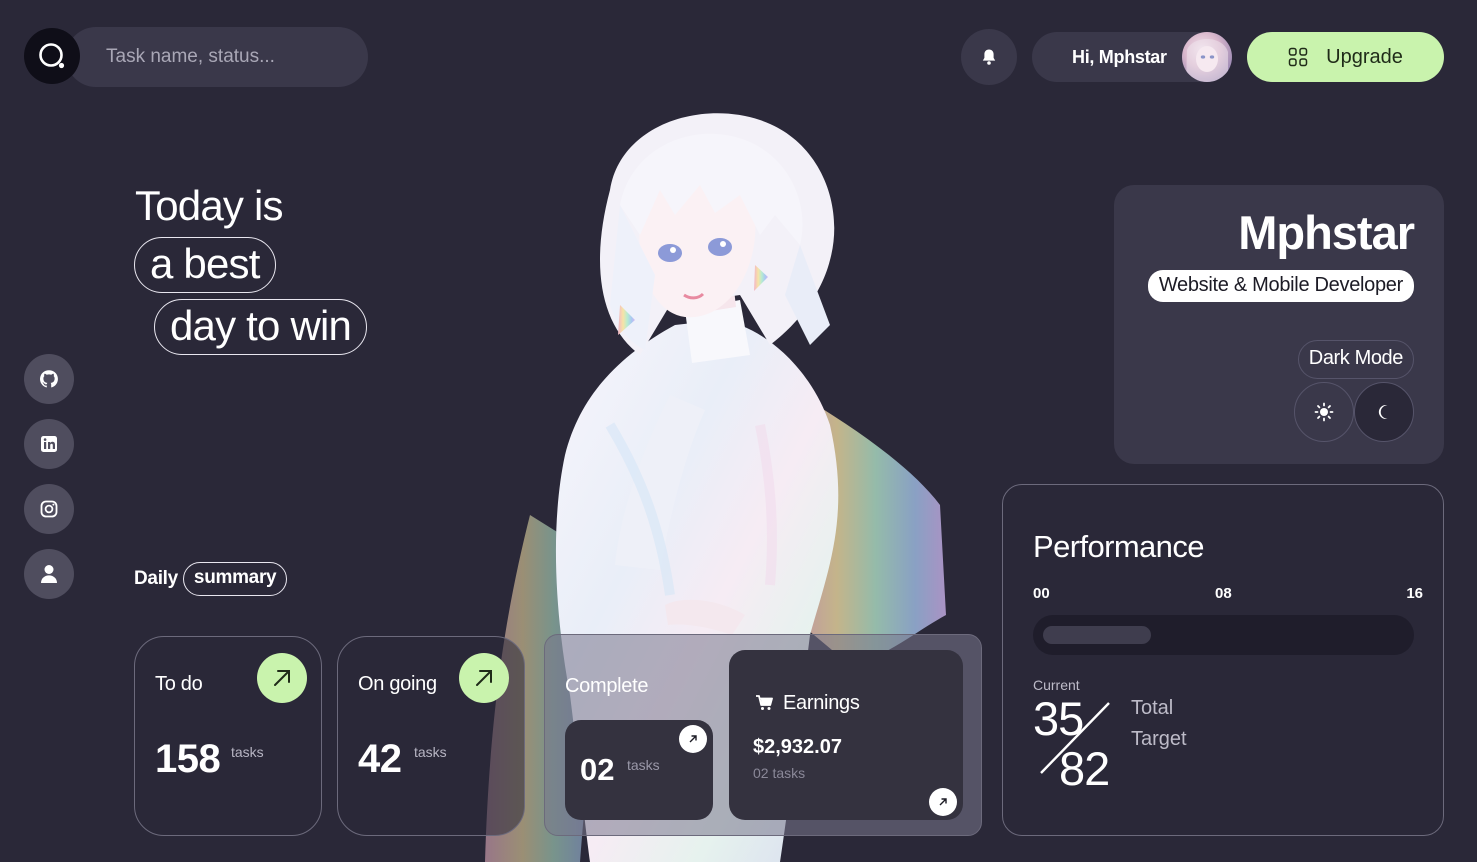  Describe the element at coordinates (1326, 232) in the screenshot. I see `profile-name: Mphstar` at that location.